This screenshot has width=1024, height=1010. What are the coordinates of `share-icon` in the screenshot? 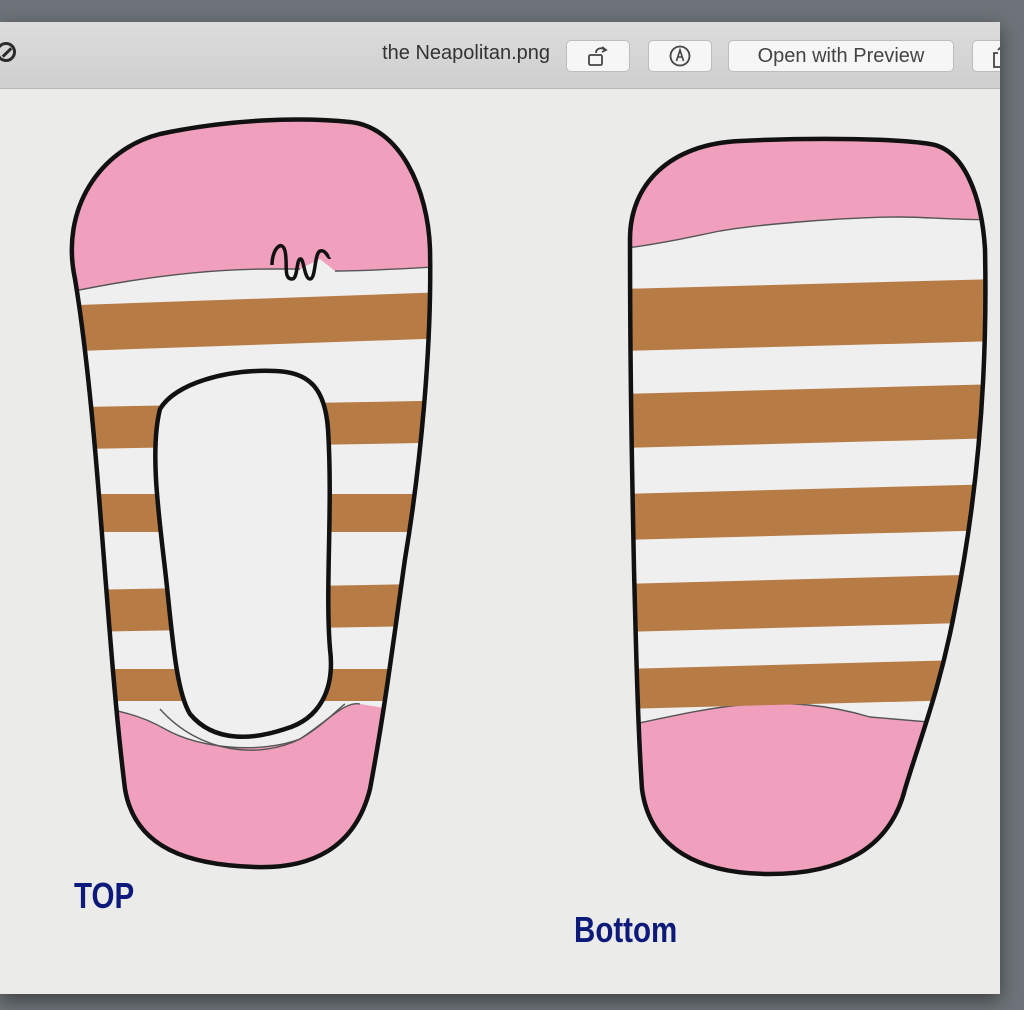 It's located at (996, 57).